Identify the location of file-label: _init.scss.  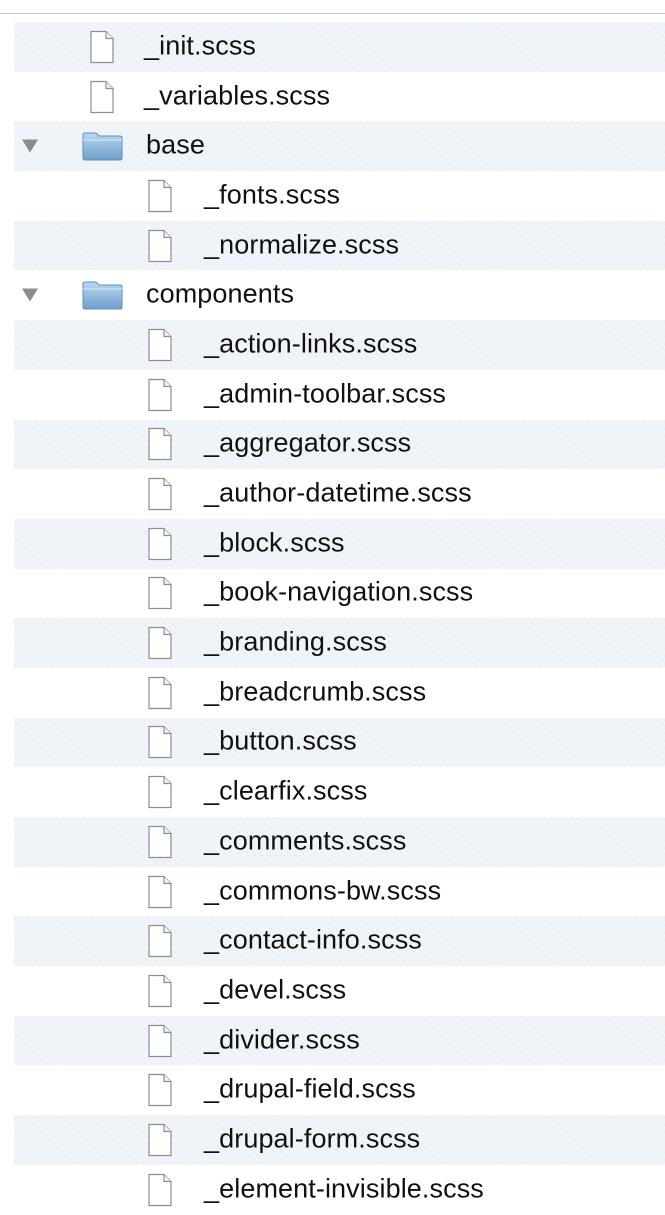
(200, 45).